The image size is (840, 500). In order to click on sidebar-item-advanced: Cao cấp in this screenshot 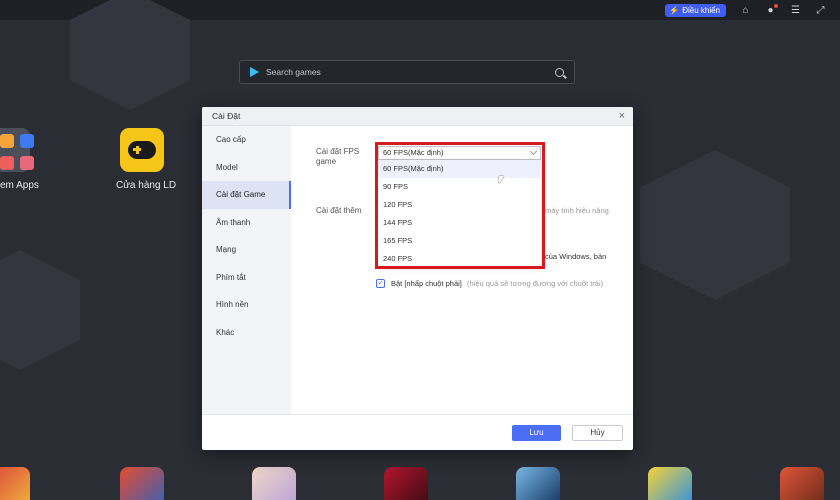, I will do `click(246, 140)`.